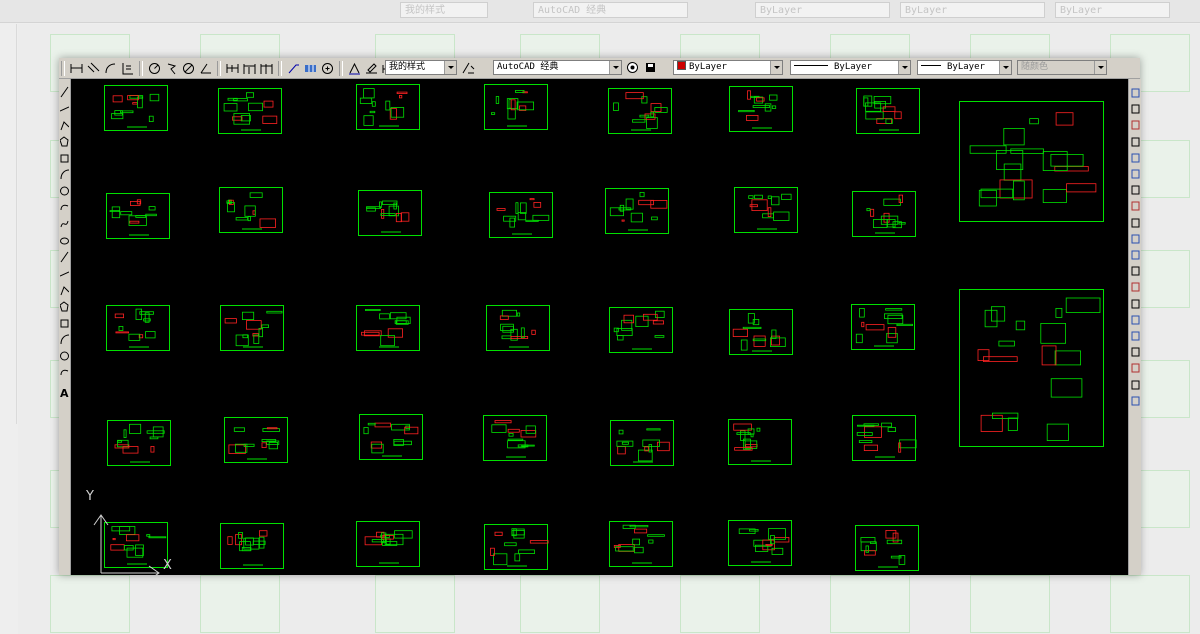  I want to click on baseline-dimension-icon, so click(249, 68).